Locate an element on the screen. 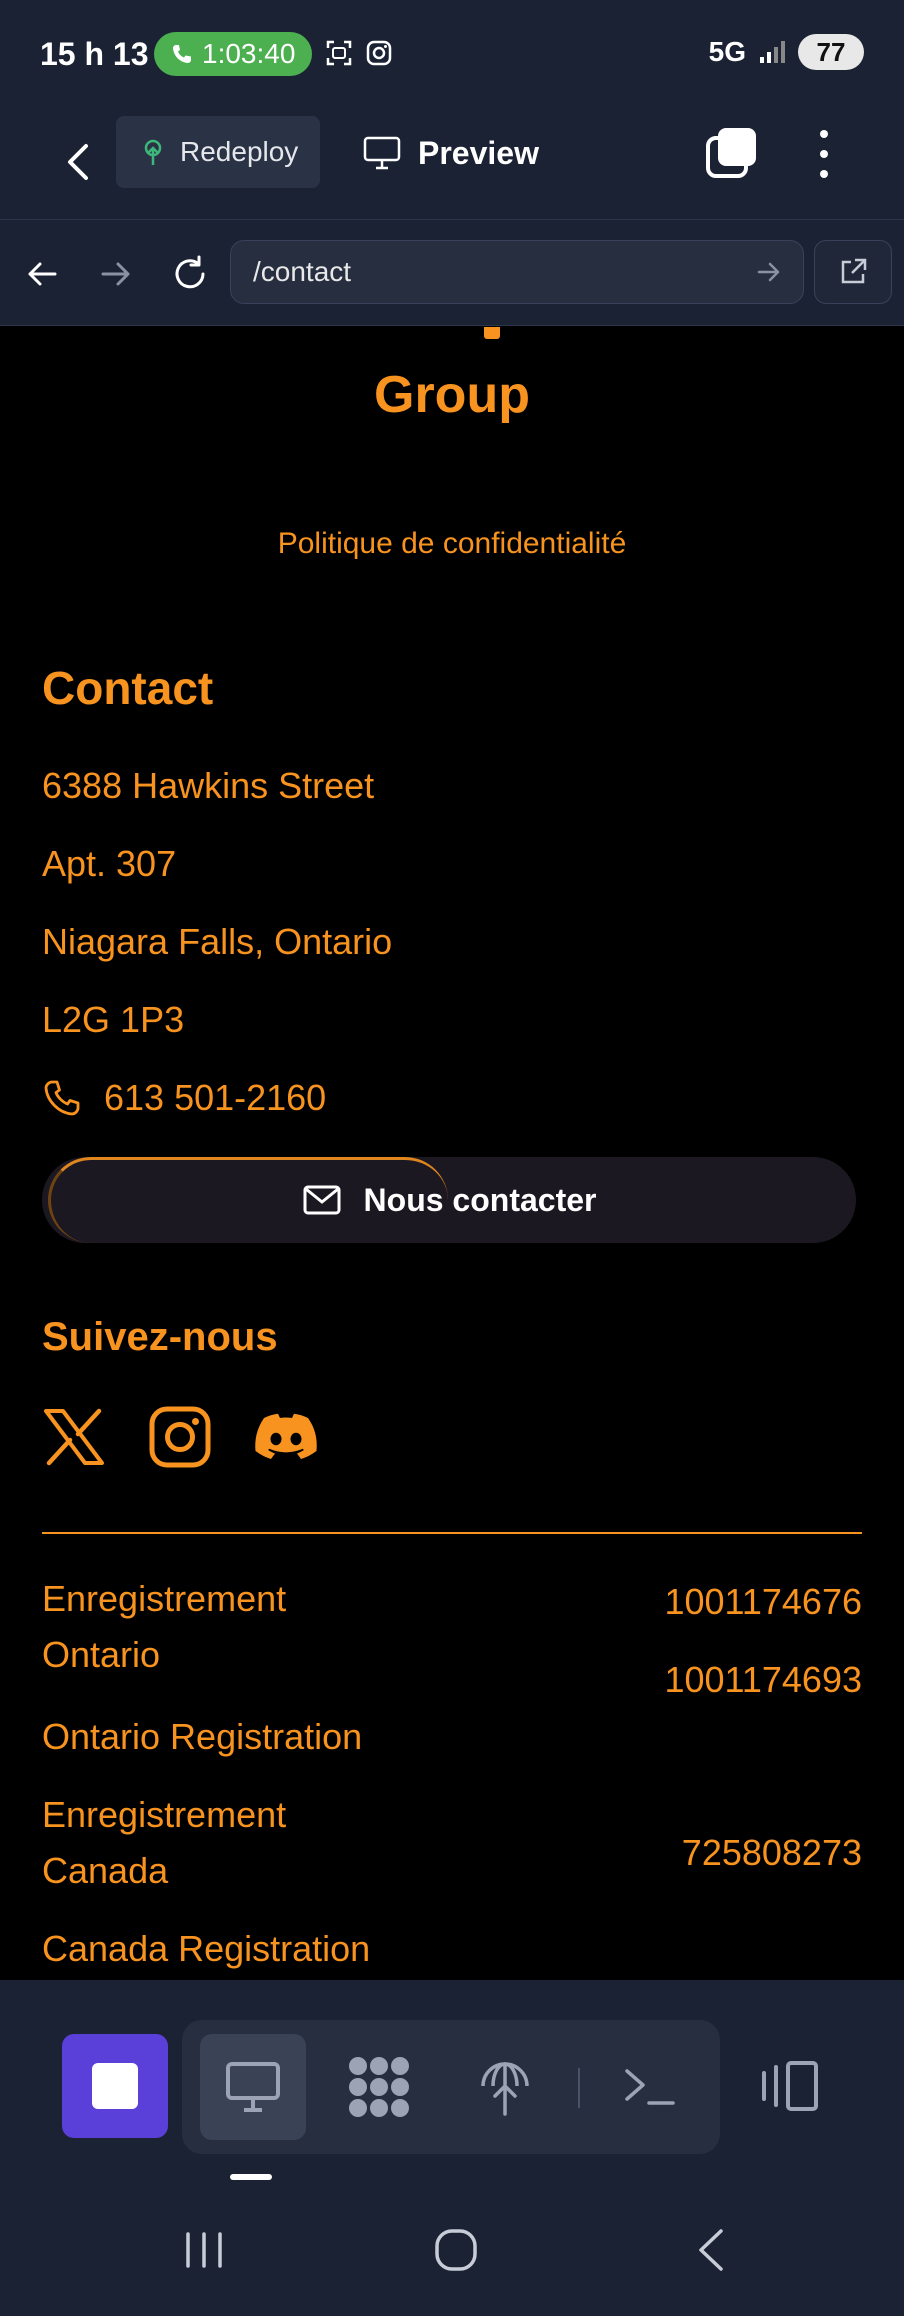  x-icon is located at coordinates (74, 1437).